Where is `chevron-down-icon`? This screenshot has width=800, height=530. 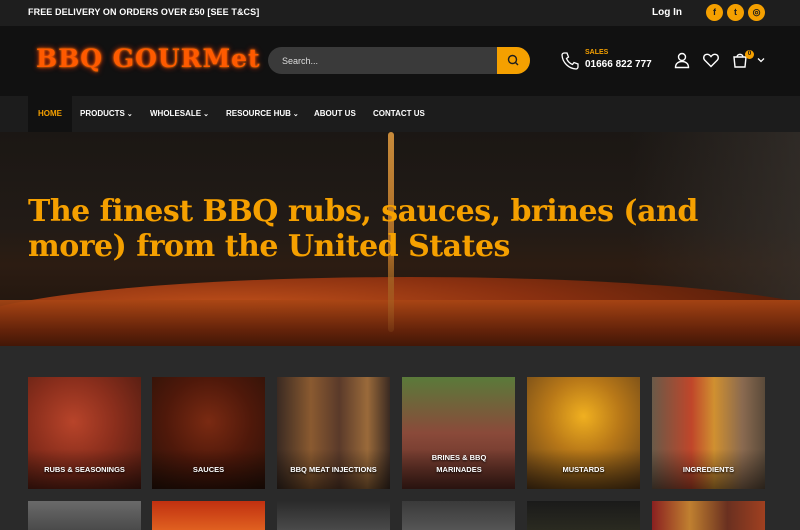 chevron-down-icon is located at coordinates (761, 60).